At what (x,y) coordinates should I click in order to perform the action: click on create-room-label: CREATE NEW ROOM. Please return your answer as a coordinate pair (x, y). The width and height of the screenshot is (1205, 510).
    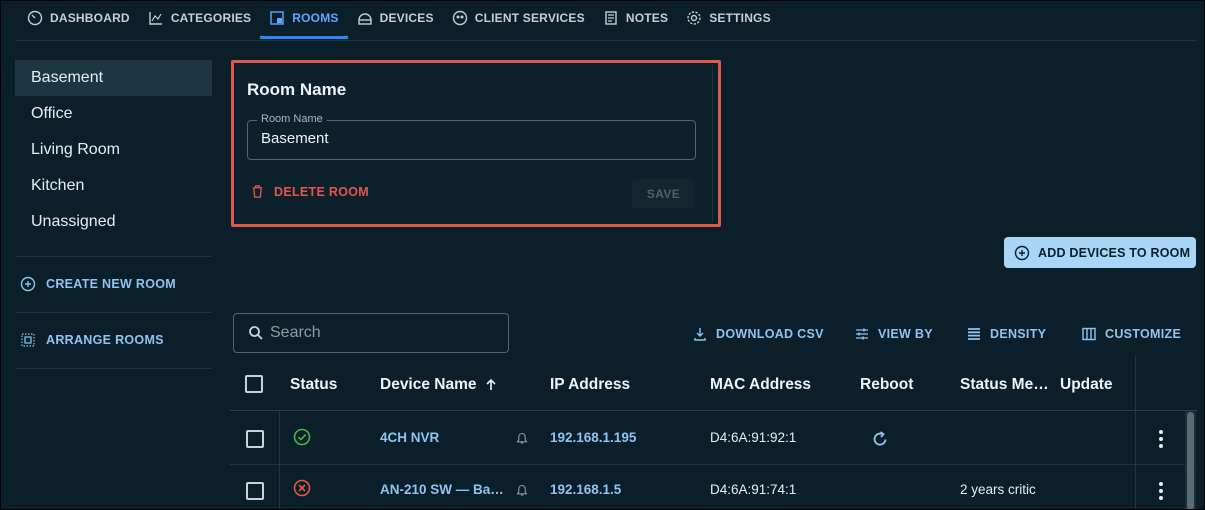
    Looking at the image, I should click on (111, 284).